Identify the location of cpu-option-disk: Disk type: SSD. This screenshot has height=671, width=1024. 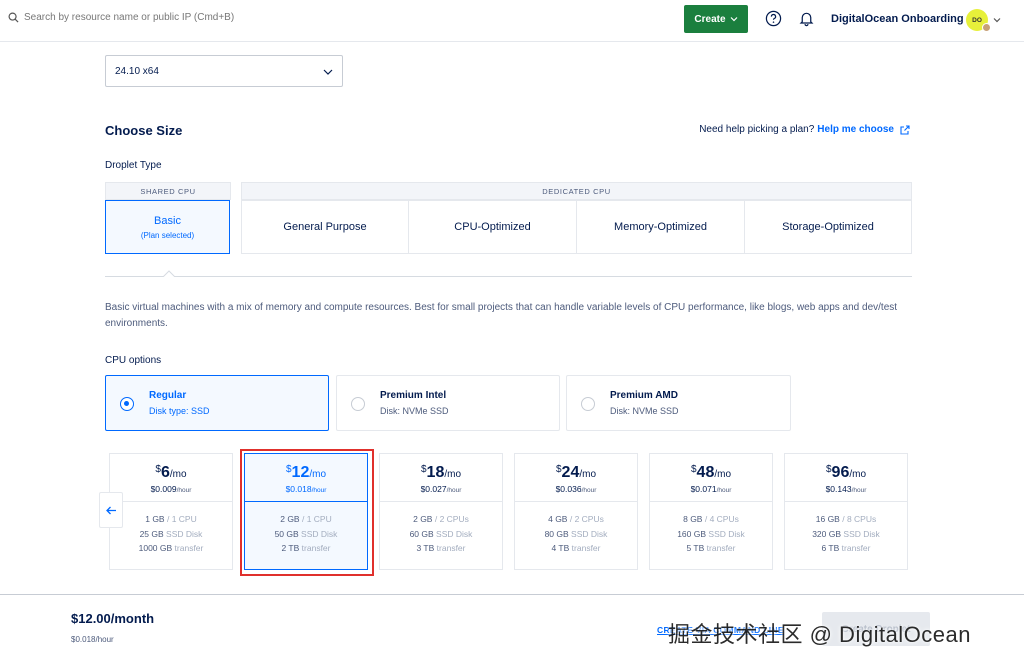
(179, 411).